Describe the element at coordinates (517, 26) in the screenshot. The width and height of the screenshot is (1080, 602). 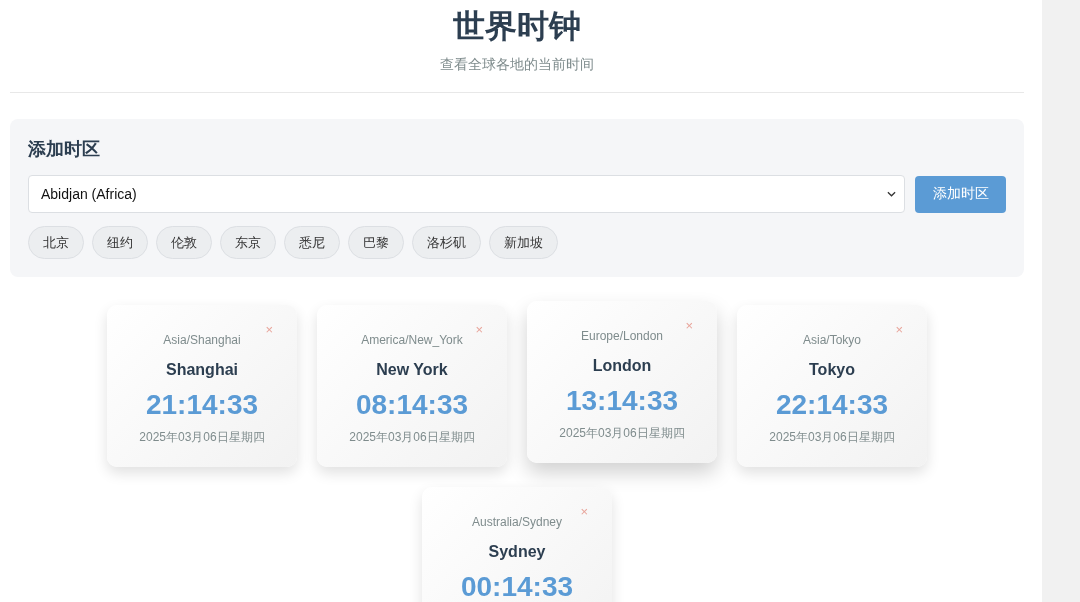
I see `page-title: 世界时钟` at that location.